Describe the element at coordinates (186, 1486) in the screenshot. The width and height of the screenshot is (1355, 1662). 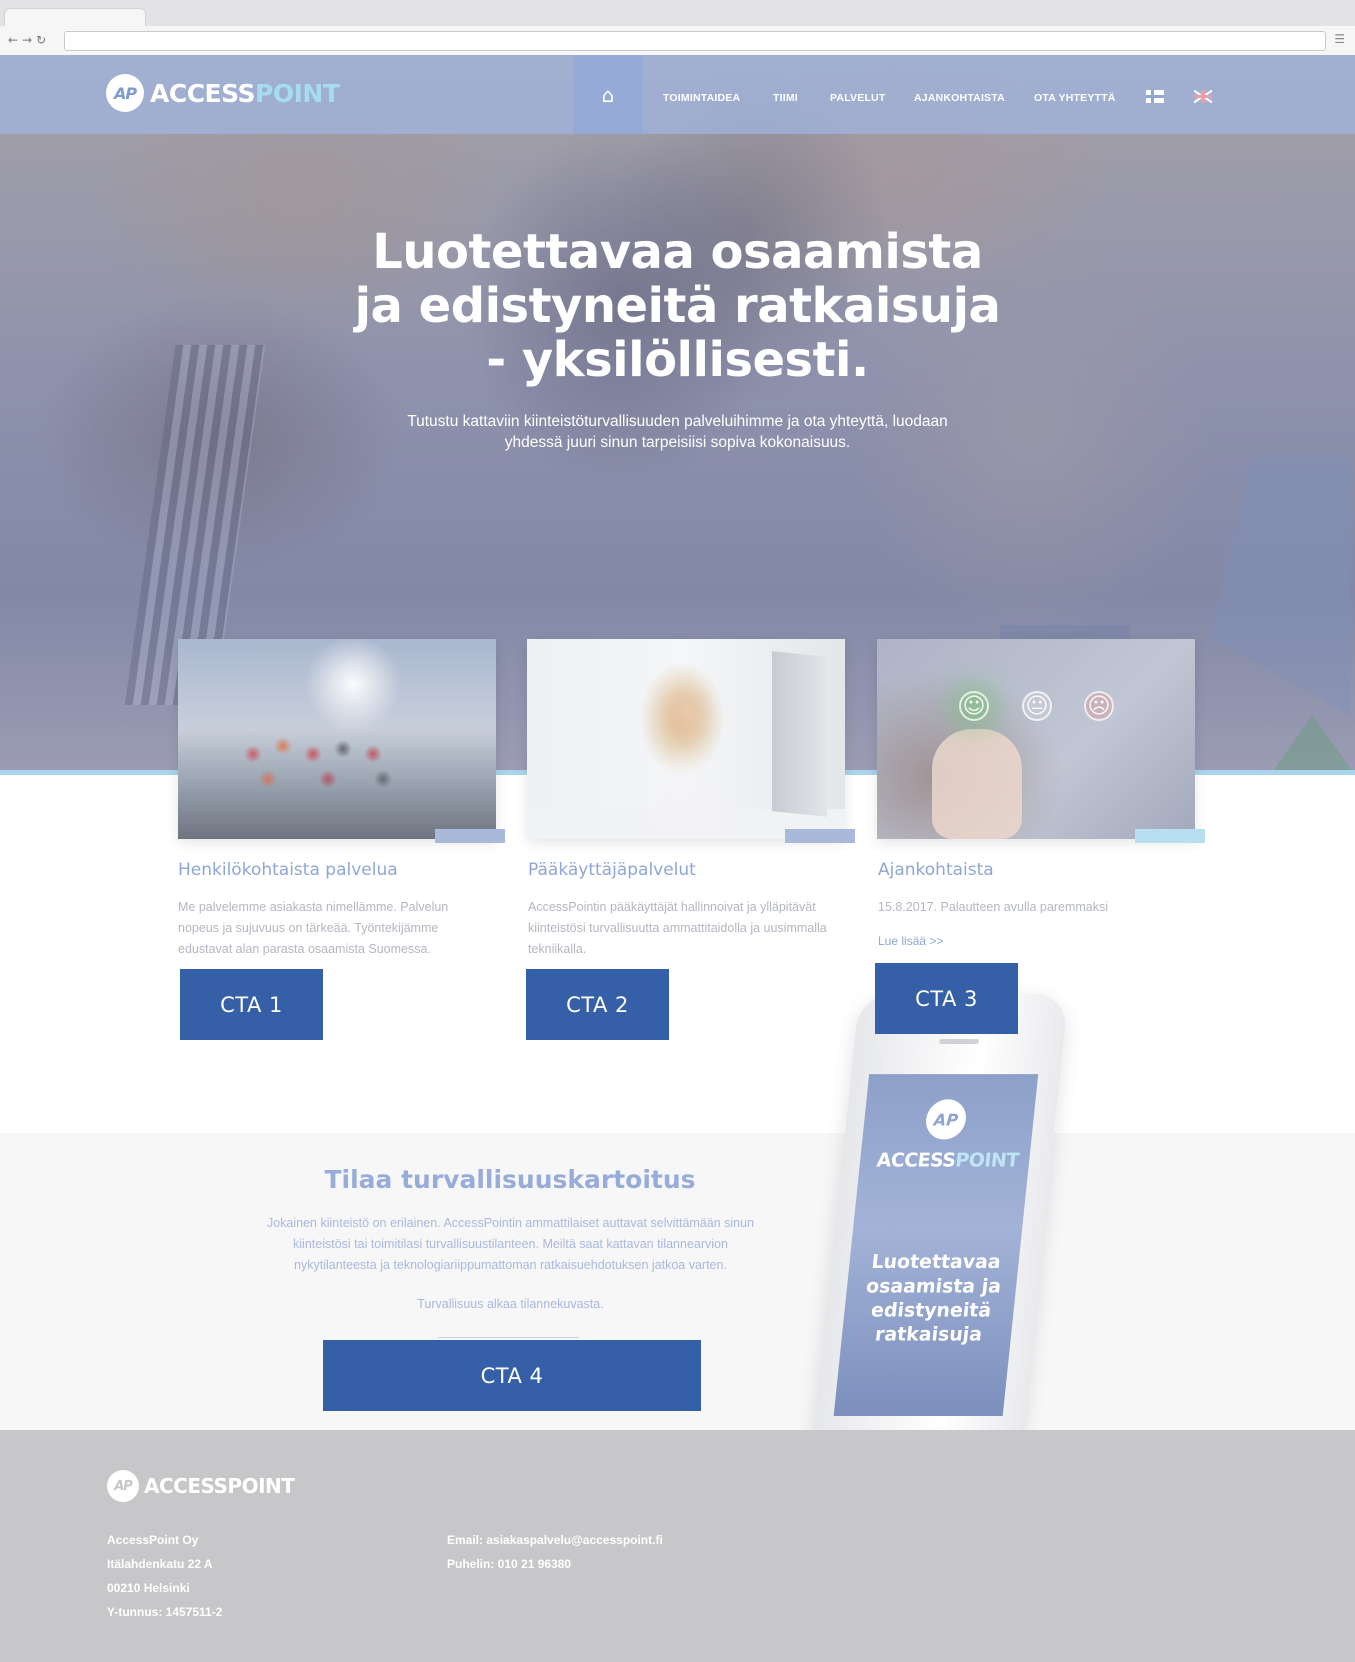
I see `footer-logo-part: ACCESS` at that location.